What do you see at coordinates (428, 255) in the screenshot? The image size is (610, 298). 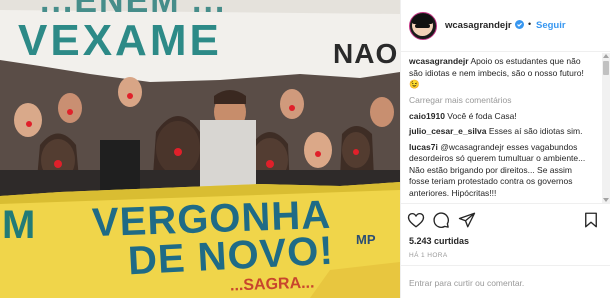 I see `post-timestamp: HÁ 1 HORA` at bounding box center [428, 255].